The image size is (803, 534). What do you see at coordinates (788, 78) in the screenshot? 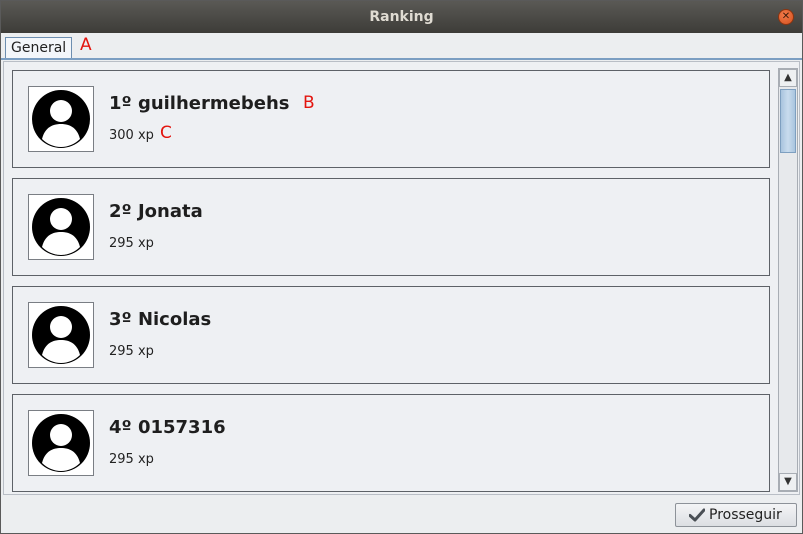
I see `arrow-up-icon: ▲` at bounding box center [788, 78].